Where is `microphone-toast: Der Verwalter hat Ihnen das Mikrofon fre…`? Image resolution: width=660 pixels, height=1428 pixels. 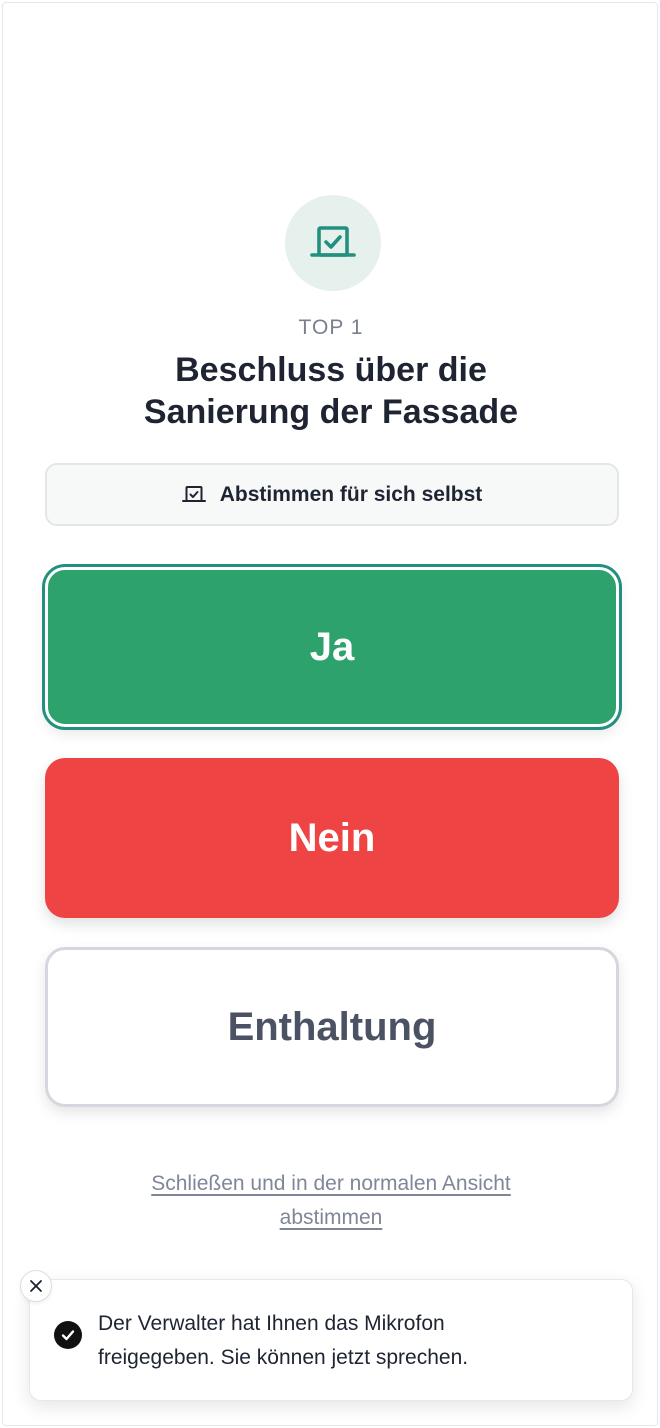
microphone-toast: Der Verwalter hat Ihnen das Mikrofon fre… is located at coordinates (331, 1340).